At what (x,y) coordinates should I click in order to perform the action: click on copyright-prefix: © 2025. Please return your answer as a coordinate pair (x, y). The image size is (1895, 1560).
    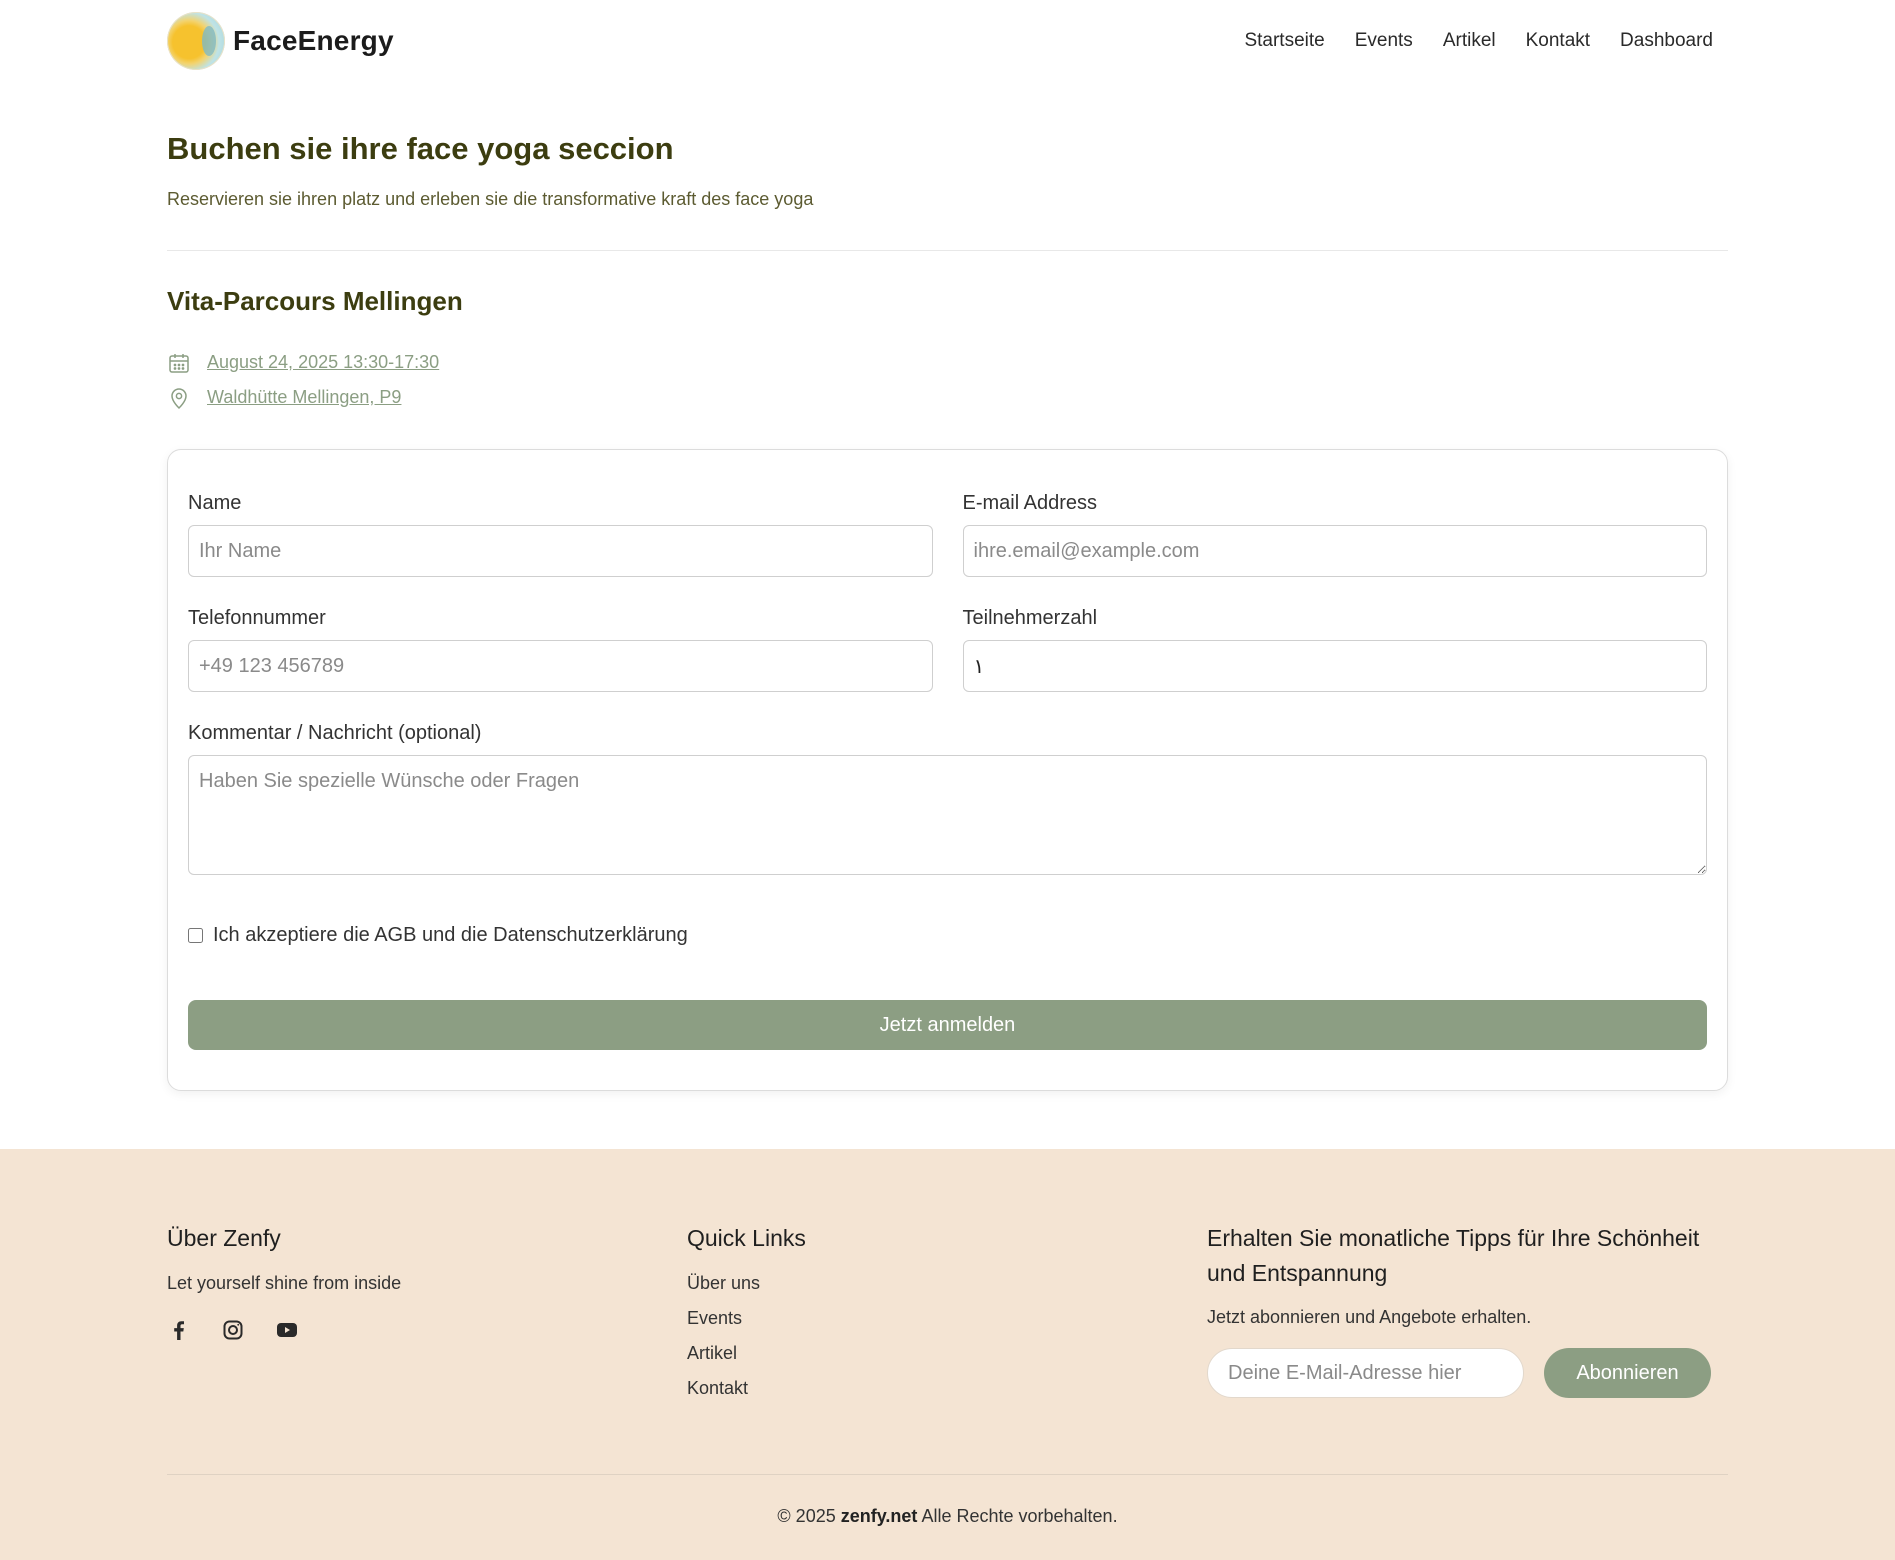
    Looking at the image, I should click on (806, 1516).